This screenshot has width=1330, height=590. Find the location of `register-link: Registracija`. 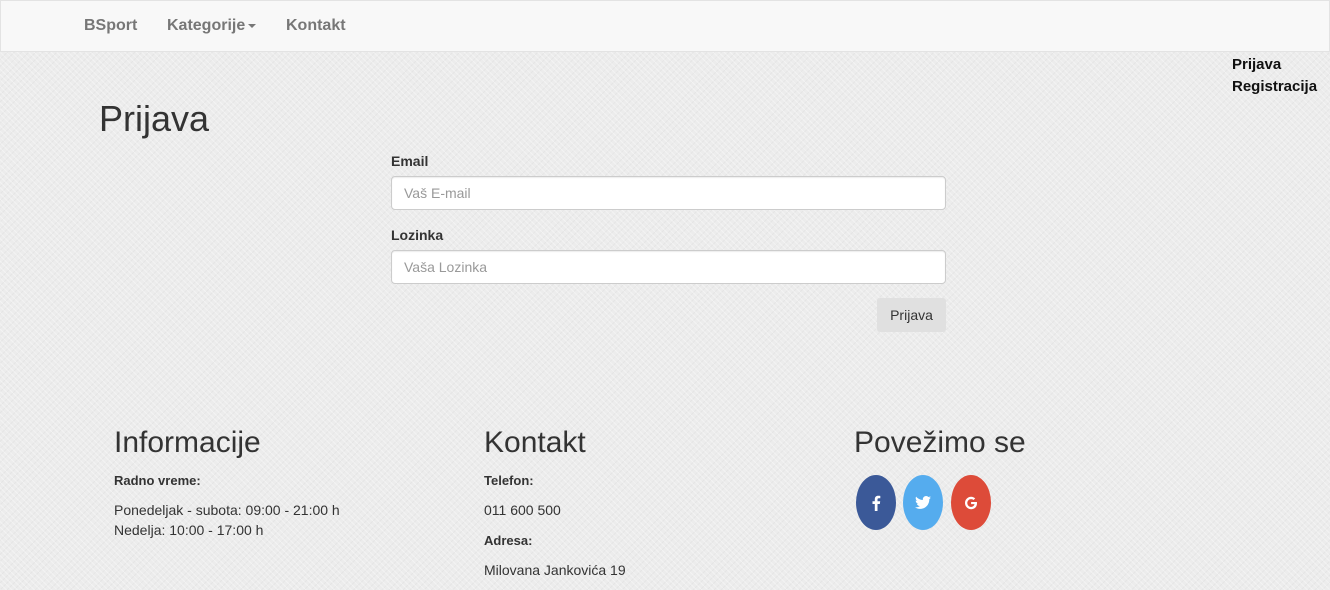

register-link: Registracija is located at coordinates (1274, 86).